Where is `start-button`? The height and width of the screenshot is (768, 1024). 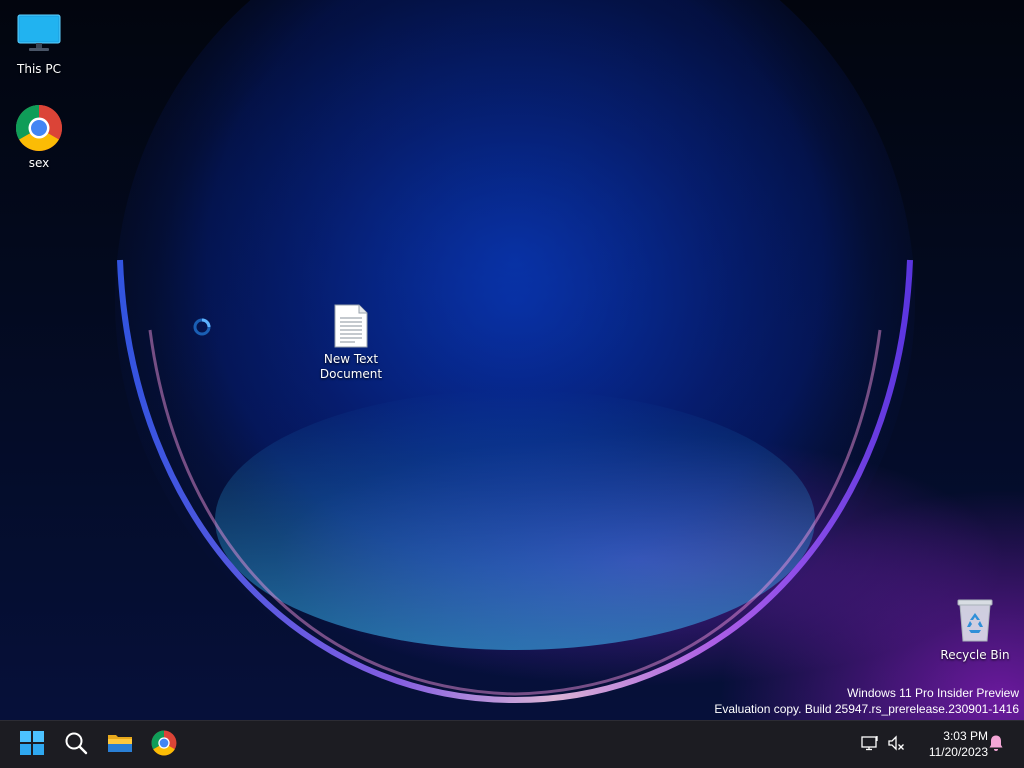
start-button is located at coordinates (32, 745).